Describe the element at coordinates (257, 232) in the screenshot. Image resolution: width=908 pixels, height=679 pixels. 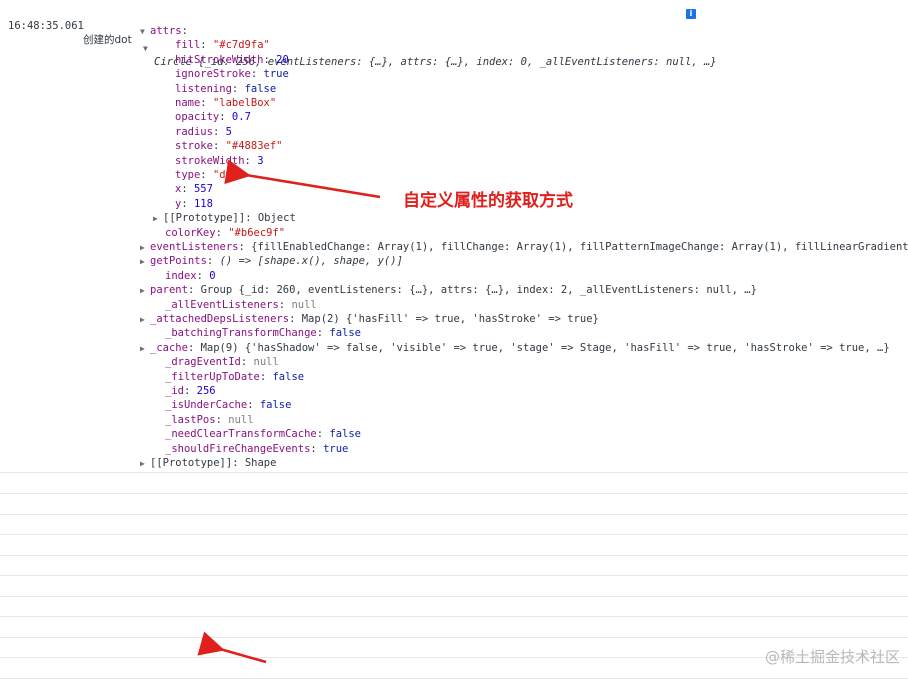
I see `property-value: "#b6ec9f"` at that location.